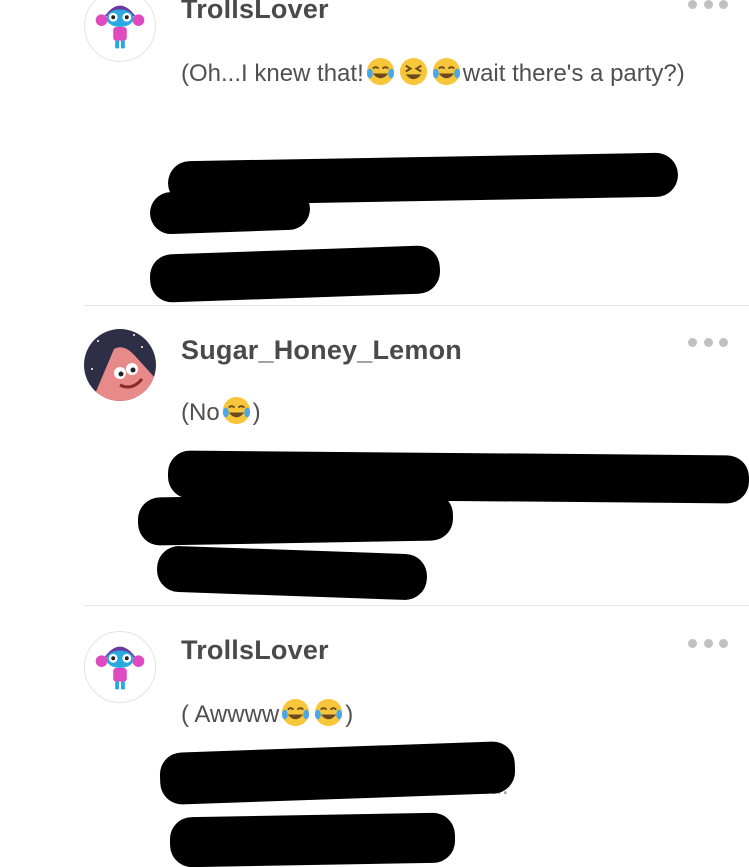 This screenshot has width=749, height=867. What do you see at coordinates (413, 71) in the screenshot?
I see `grinning-squinting-emoji-icon` at bounding box center [413, 71].